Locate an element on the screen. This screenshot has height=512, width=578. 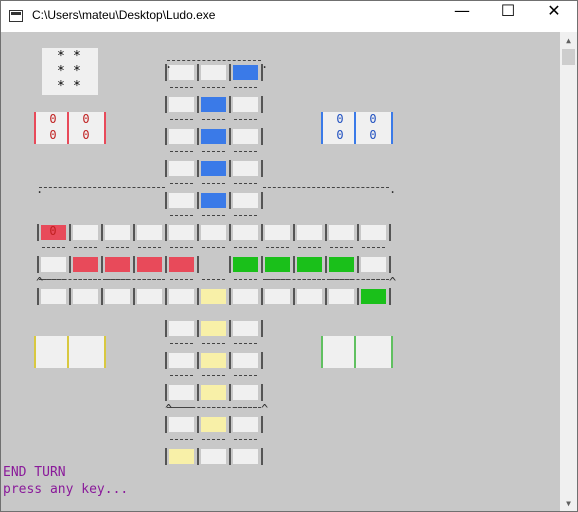
yellow-base is located at coordinates (70, 352).